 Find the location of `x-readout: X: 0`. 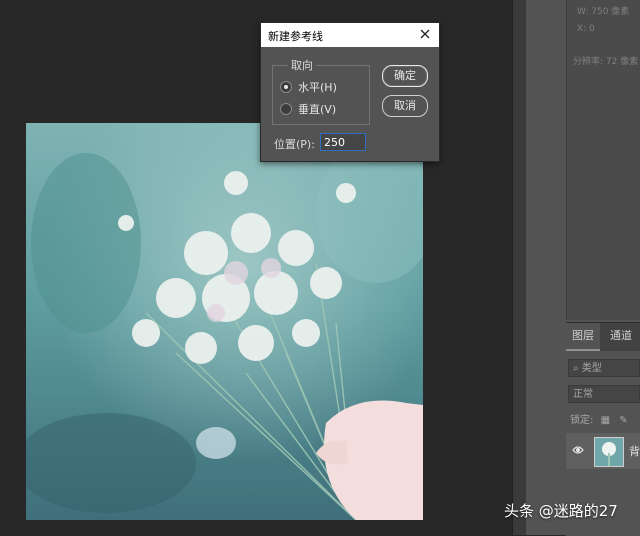

x-readout: X: 0 is located at coordinates (586, 29).